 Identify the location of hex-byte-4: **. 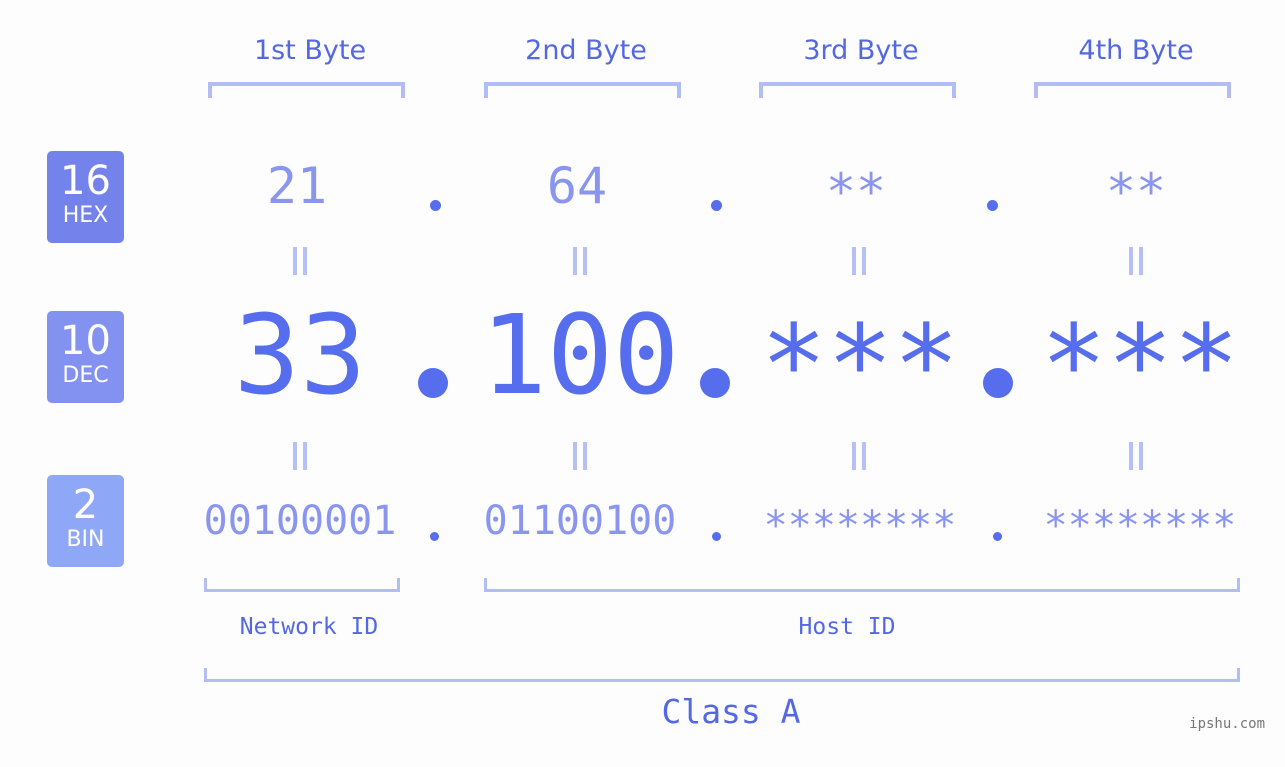
(1136, 192).